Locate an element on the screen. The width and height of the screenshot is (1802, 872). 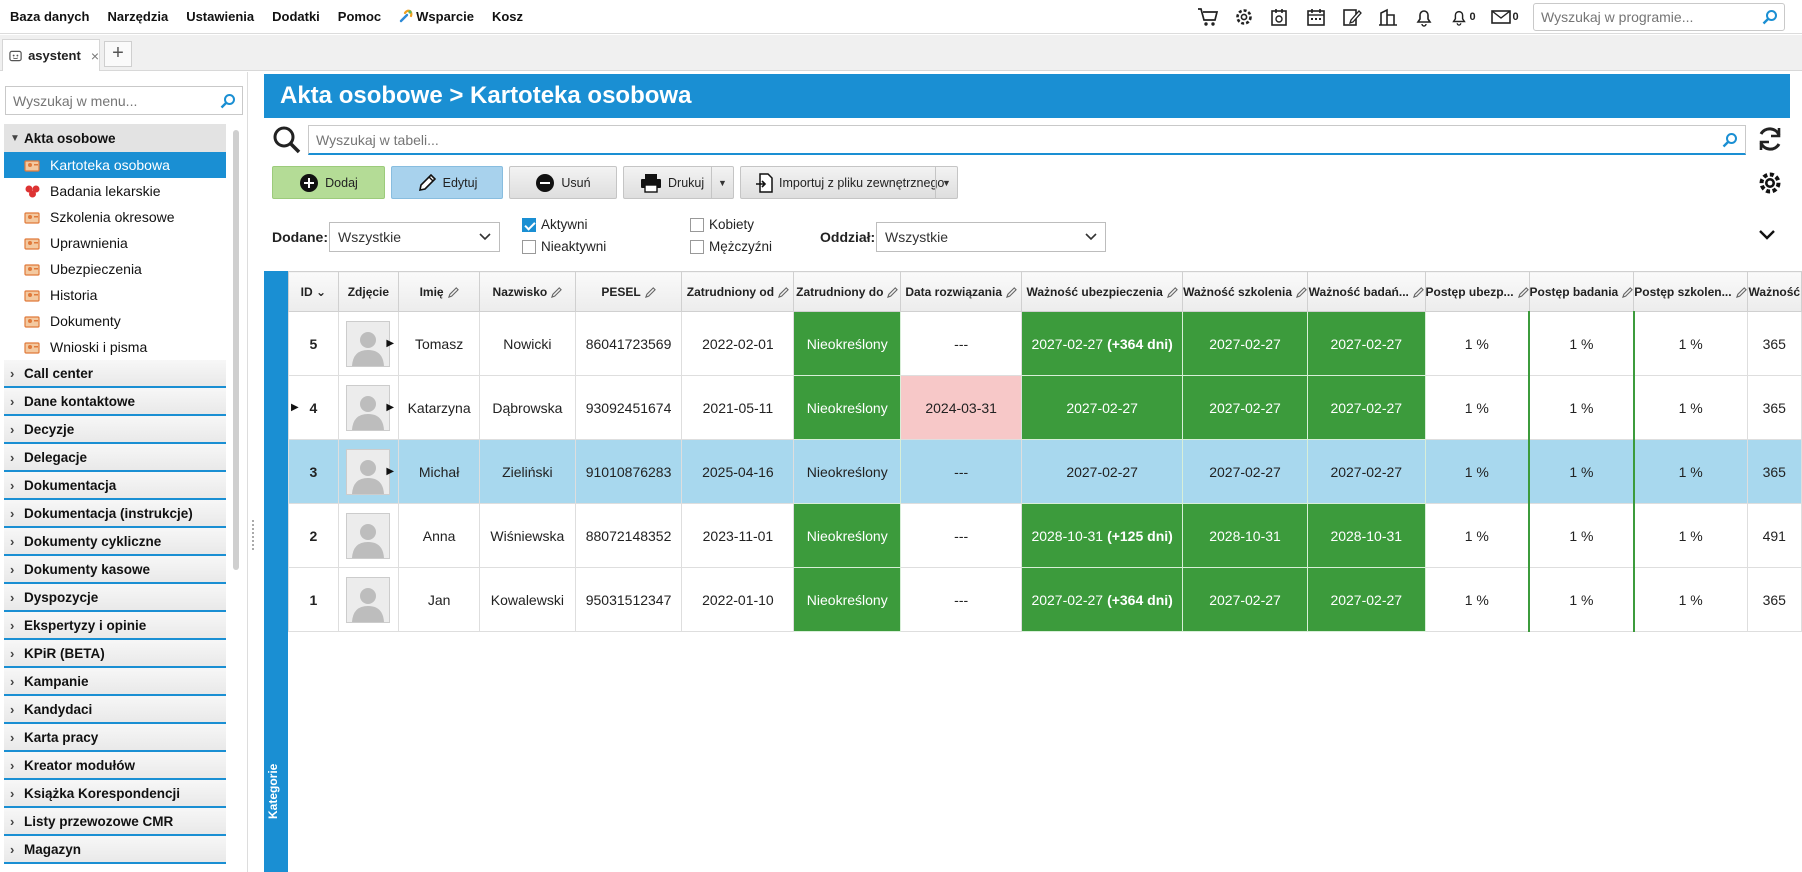
print-button: Drukuj ▼ is located at coordinates (678, 182).